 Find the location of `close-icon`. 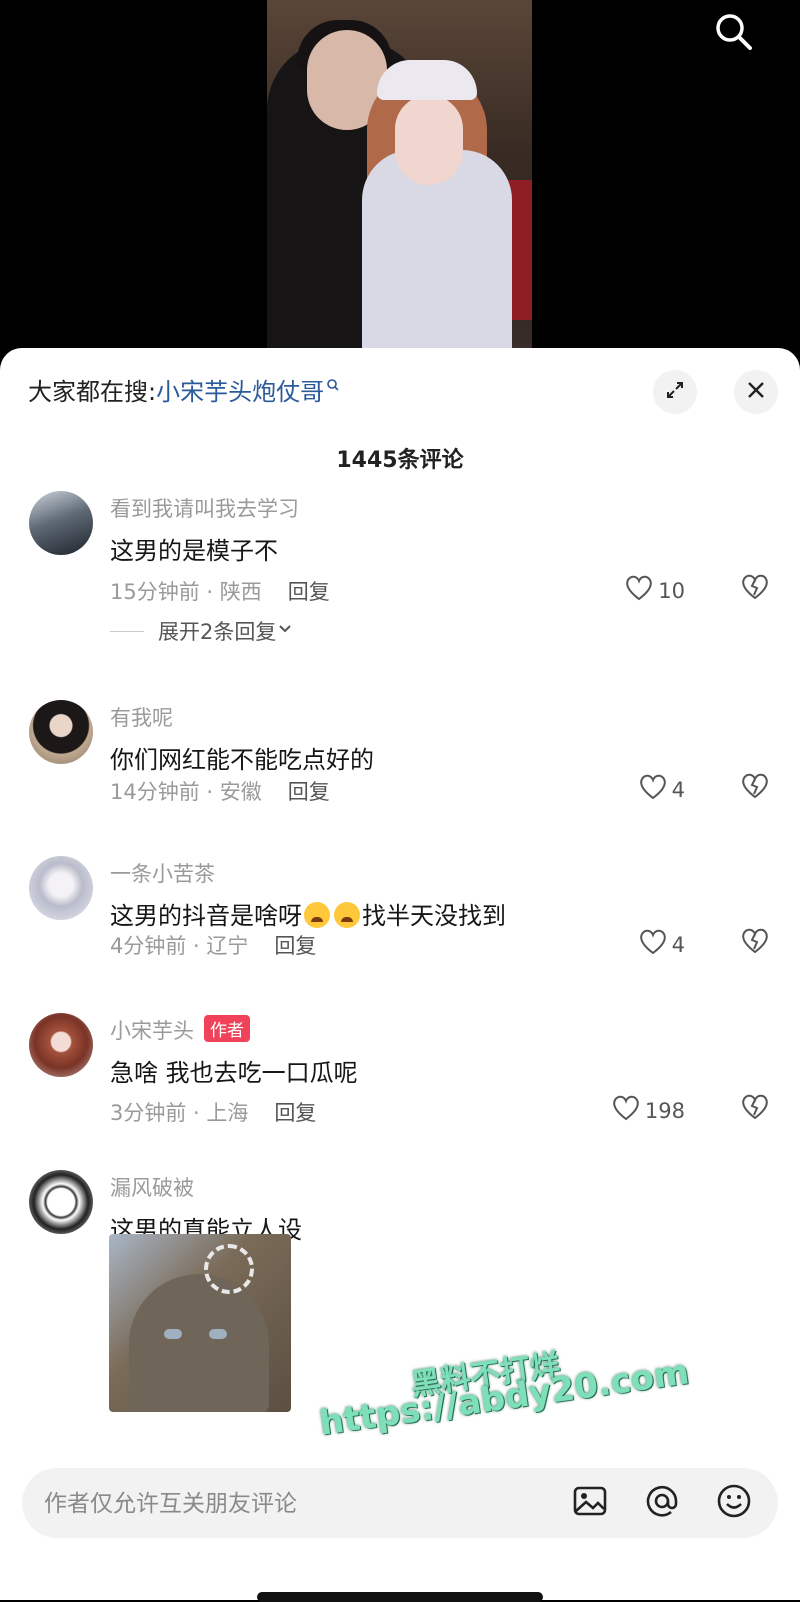

close-icon is located at coordinates (756, 392).